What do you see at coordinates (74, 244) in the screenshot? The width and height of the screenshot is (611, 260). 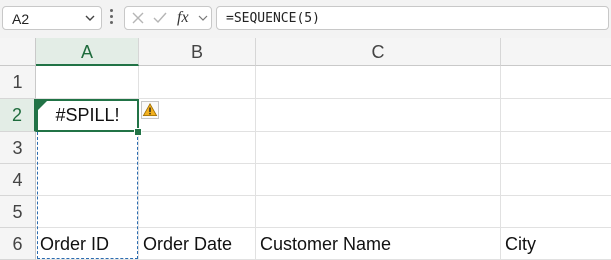 I see `cell-a6: Order ID` at bounding box center [74, 244].